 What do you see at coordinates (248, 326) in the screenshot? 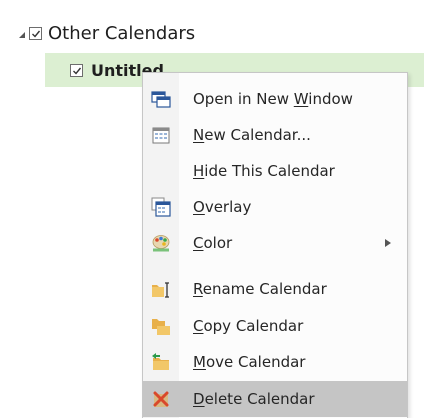
I see `menu-item-label: Copy Calendar` at bounding box center [248, 326].